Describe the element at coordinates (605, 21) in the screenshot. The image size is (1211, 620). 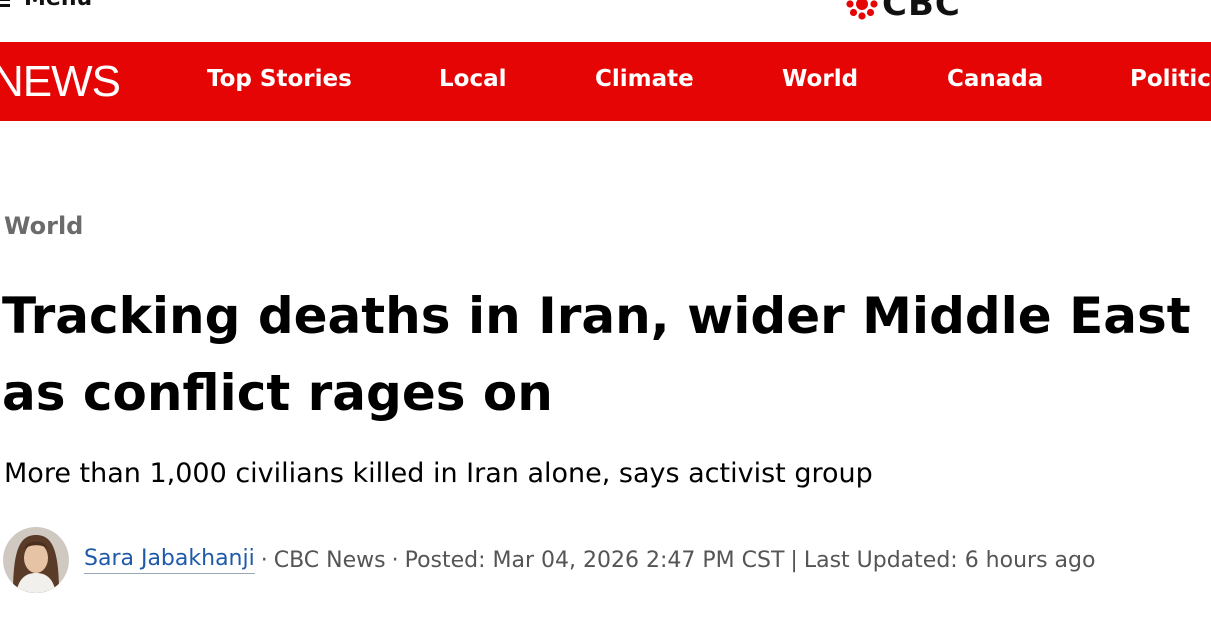
I see `top-bar: Menu CBC` at that location.